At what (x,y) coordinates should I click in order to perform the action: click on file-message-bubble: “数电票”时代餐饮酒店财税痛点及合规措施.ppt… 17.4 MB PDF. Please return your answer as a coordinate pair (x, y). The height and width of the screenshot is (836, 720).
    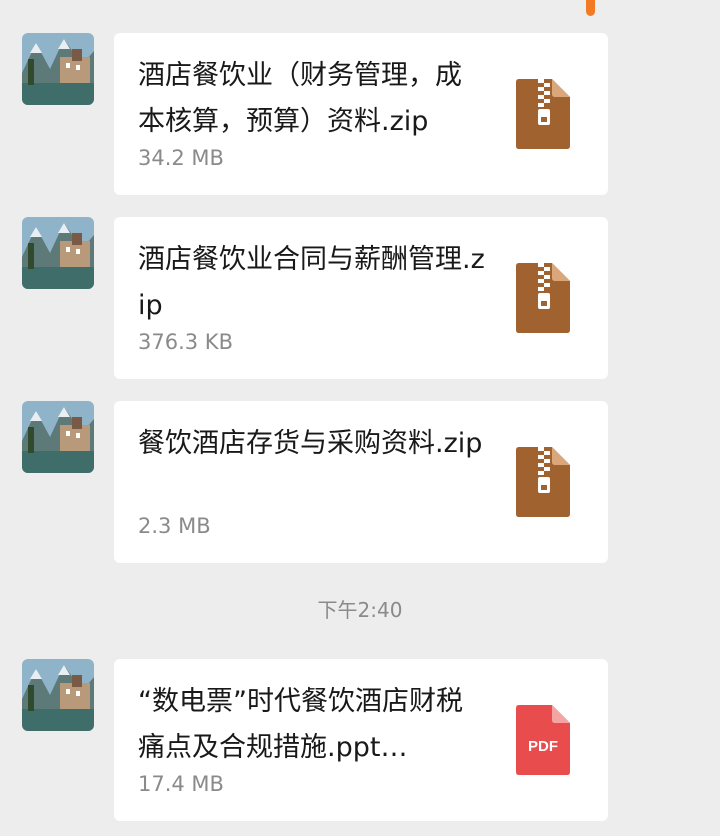
    Looking at the image, I should click on (361, 740).